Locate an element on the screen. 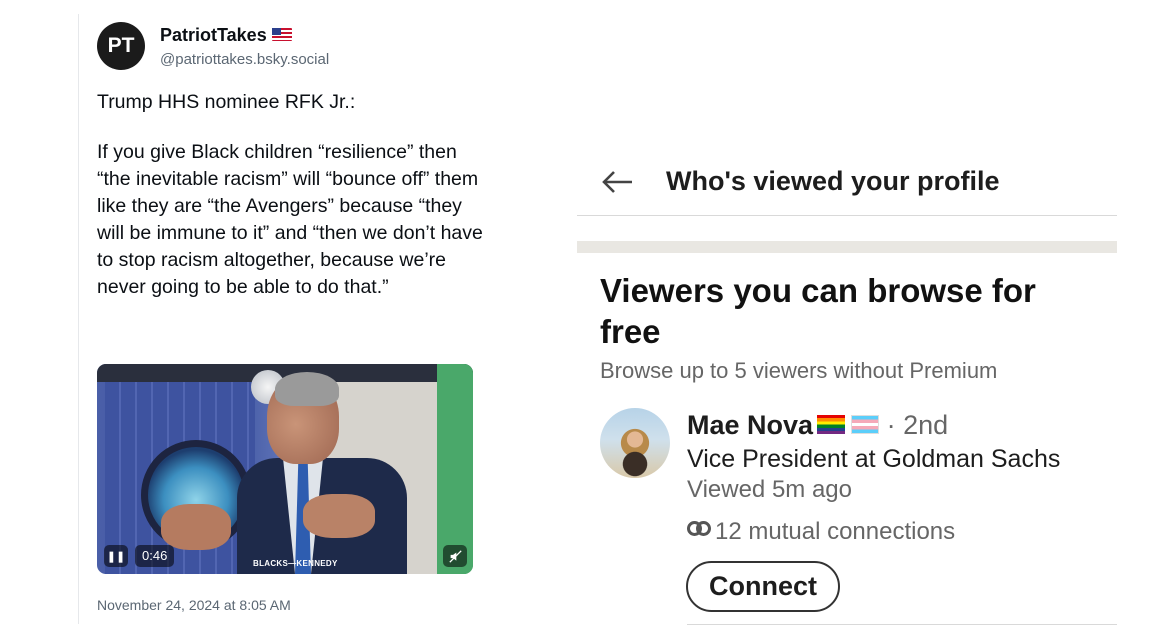 This screenshot has height=640, width=1172. viewer-name-line: Mae Nova · 2nd is located at coordinates (817, 425).